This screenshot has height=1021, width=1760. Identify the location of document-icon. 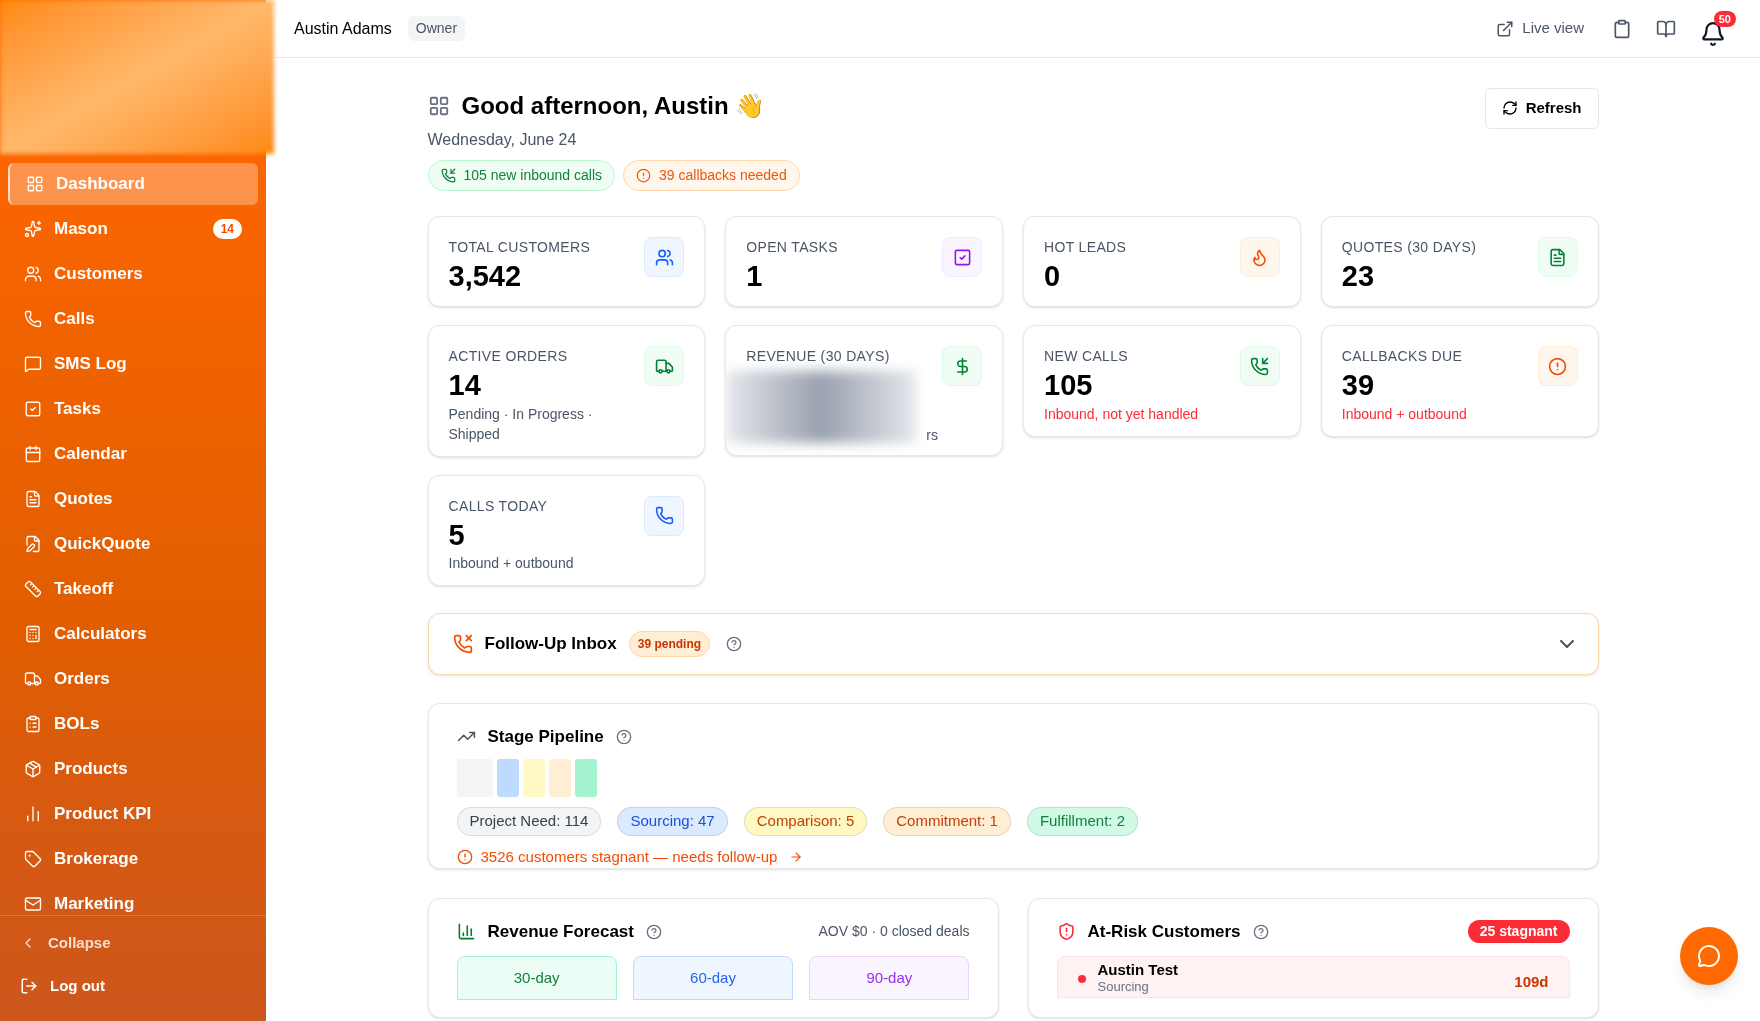
(33, 499).